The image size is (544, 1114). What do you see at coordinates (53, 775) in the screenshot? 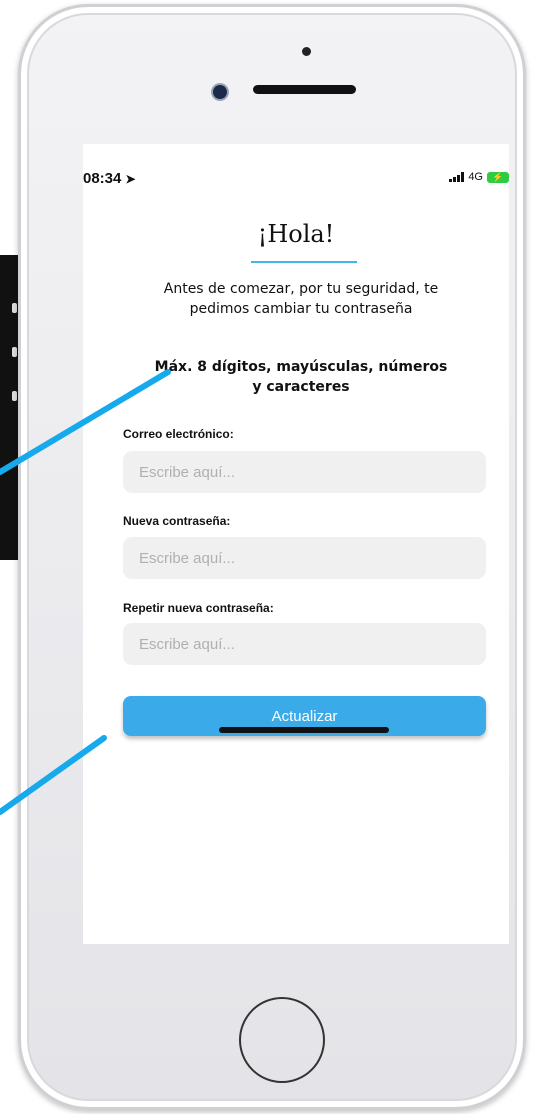
I see `button-callout-line` at bounding box center [53, 775].